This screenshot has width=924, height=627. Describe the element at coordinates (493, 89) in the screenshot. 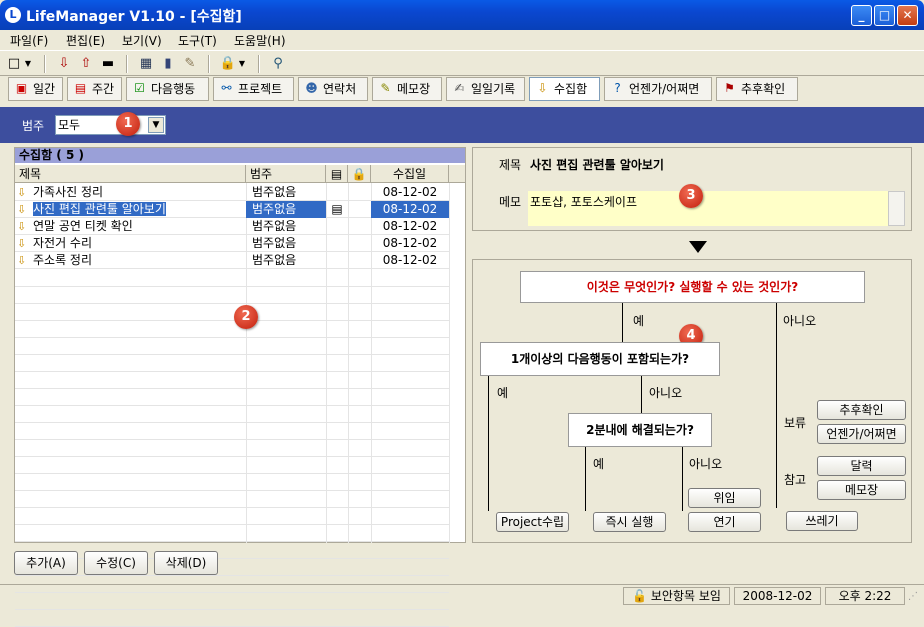

I see `tab-journal-label: 일일기록` at that location.